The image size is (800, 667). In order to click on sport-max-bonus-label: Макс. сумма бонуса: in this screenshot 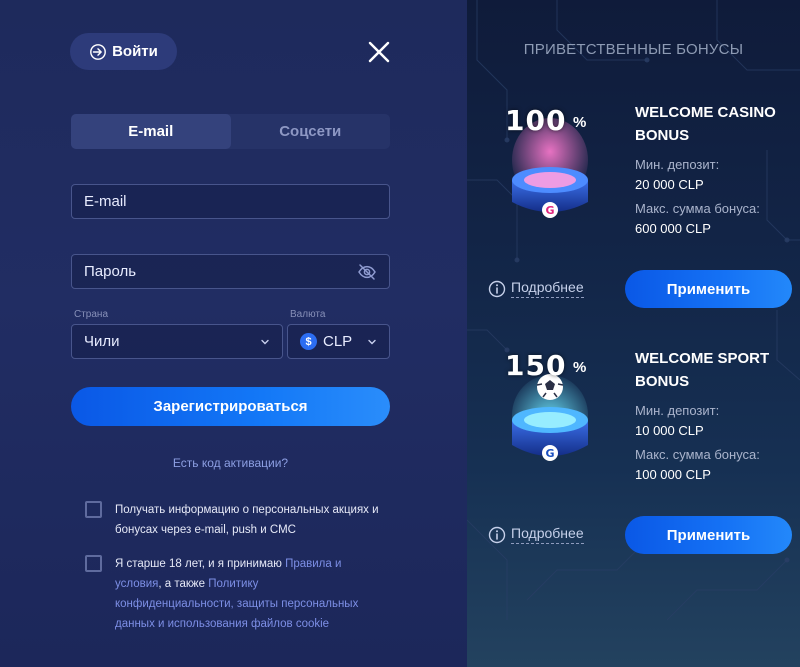, I will do `click(697, 454)`.